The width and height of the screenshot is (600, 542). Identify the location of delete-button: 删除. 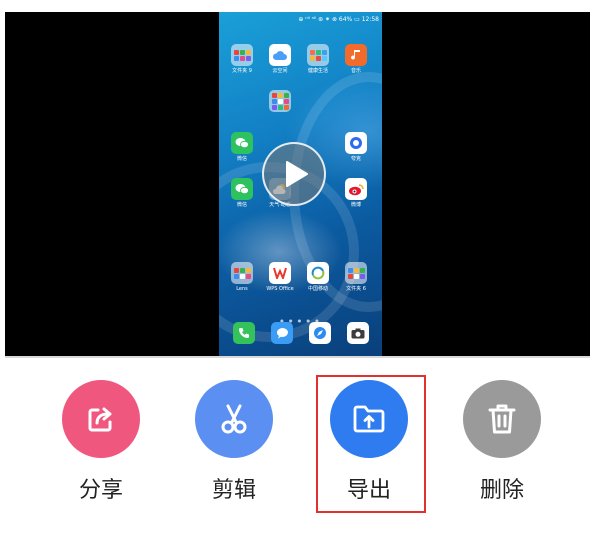
(502, 442).